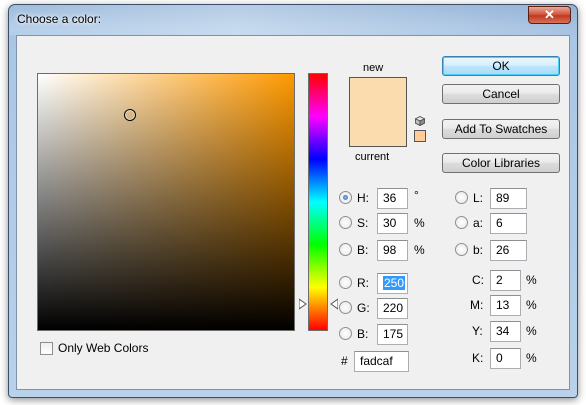  I want to click on cancel-button: Cancel, so click(501, 94).